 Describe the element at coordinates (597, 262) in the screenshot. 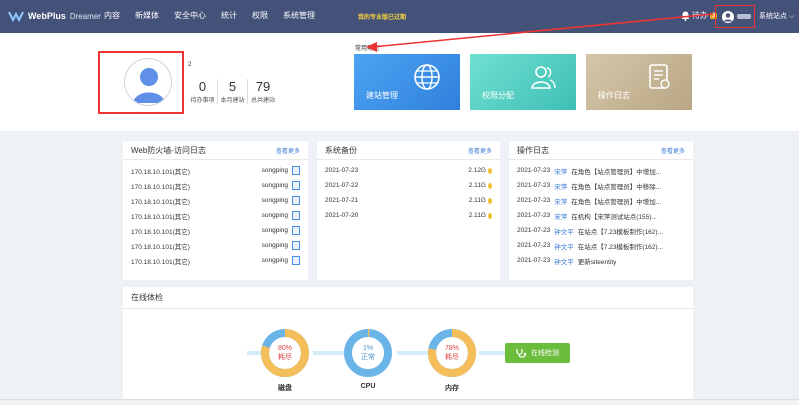

I see `log-text: 更新siteentity` at that location.